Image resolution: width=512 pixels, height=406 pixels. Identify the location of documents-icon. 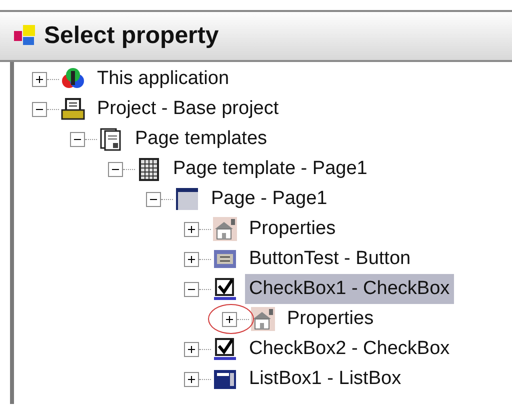
(111, 139).